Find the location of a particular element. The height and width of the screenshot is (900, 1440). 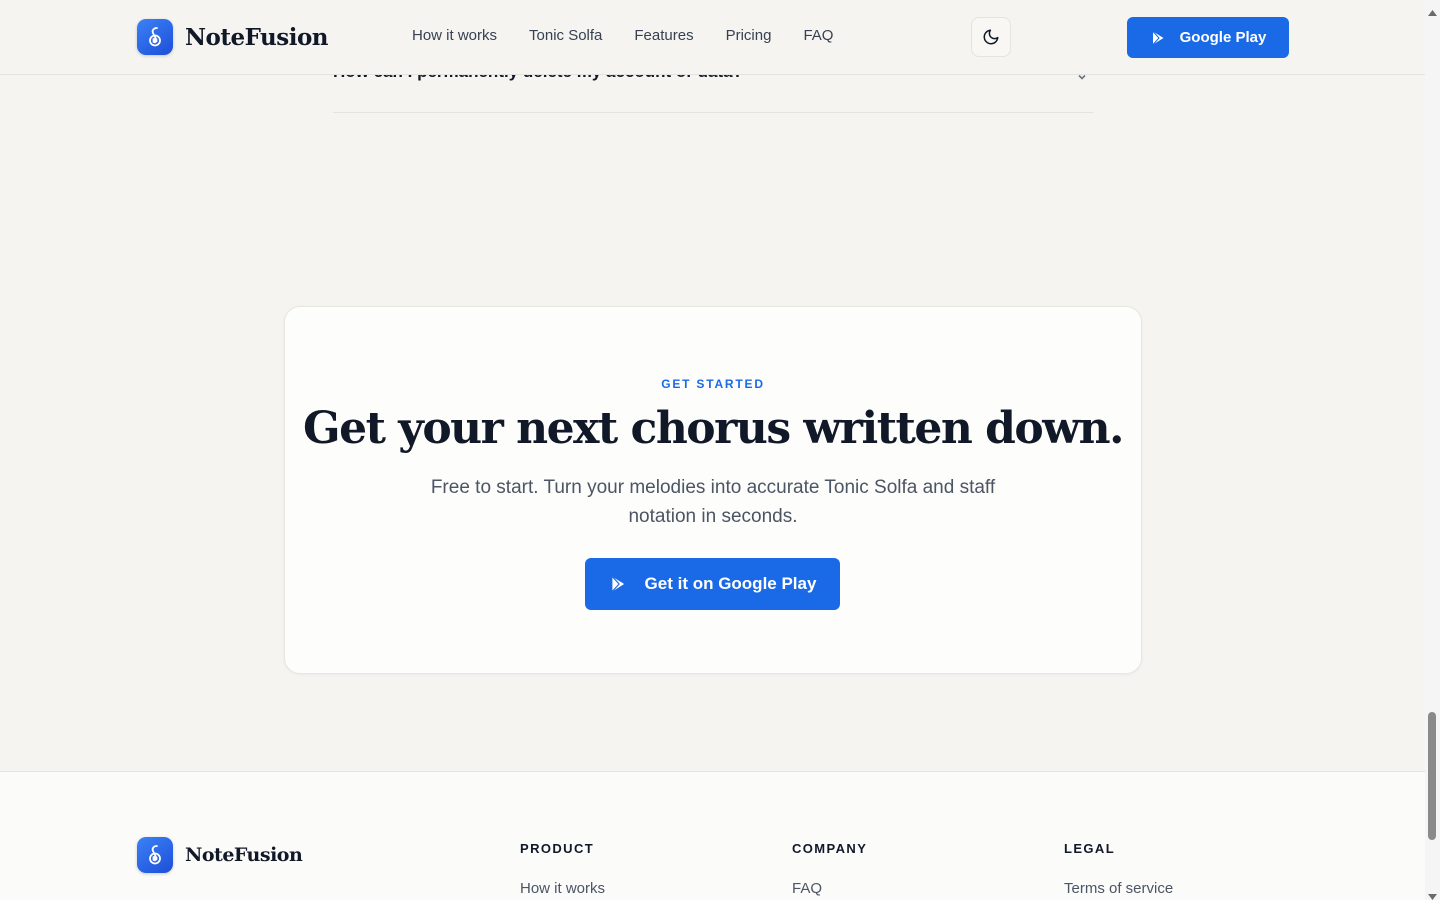

cta-title: Get your next chorus written down. is located at coordinates (713, 428).